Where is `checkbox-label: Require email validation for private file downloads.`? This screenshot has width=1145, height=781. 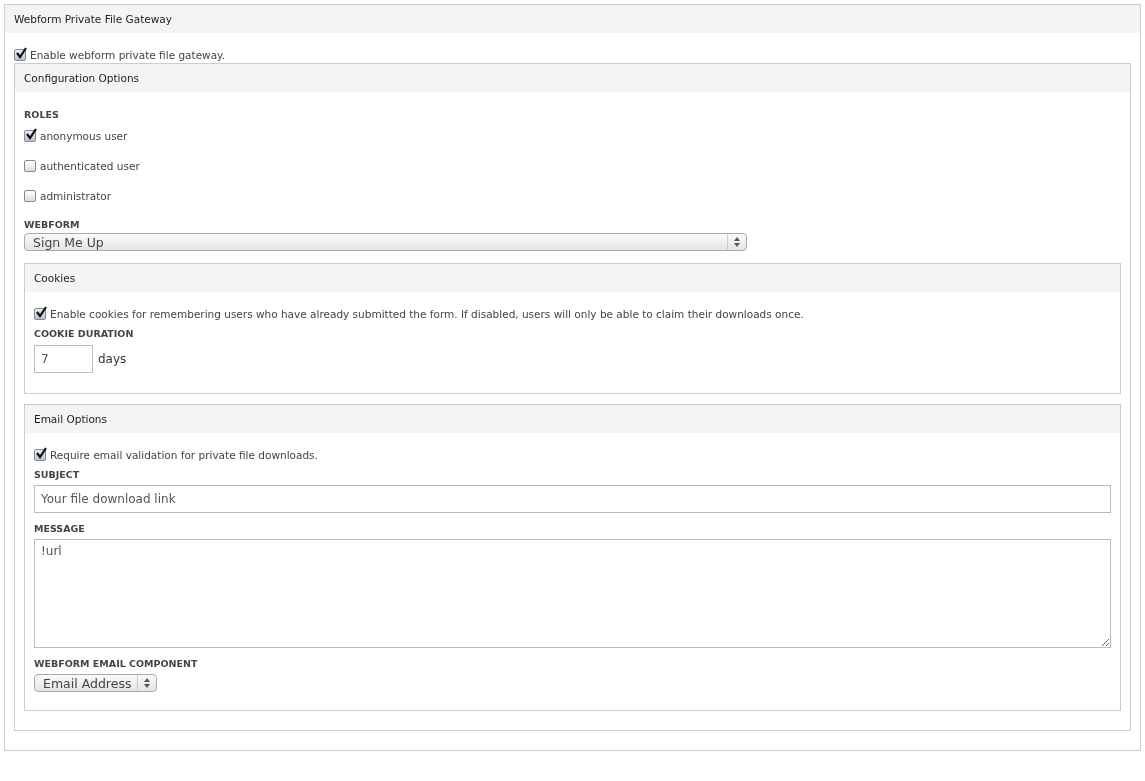 checkbox-label: Require email validation for private file downloads. is located at coordinates (184, 455).